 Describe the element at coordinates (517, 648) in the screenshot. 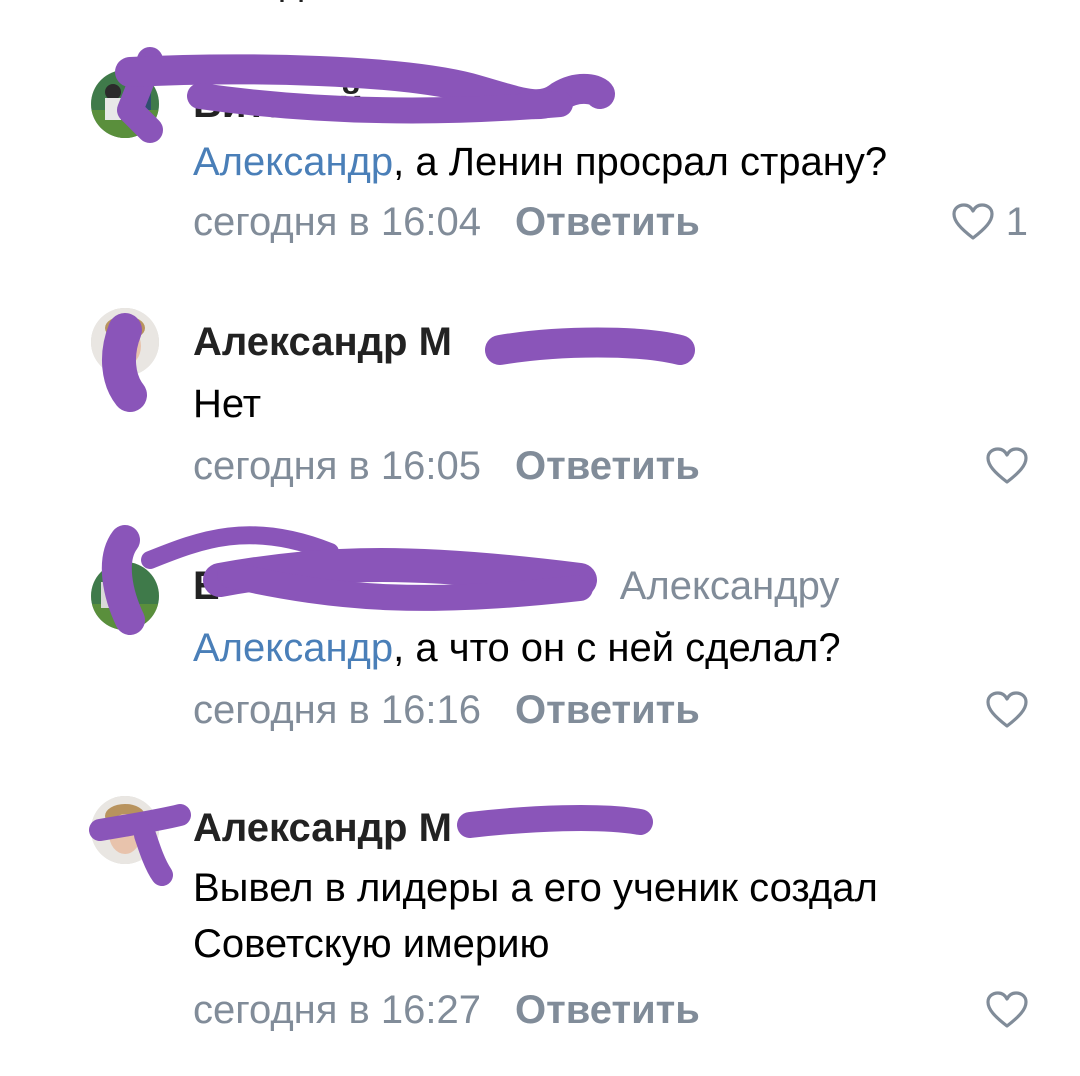

I see `comment-text: Александр, а что он с ней сделал?` at that location.